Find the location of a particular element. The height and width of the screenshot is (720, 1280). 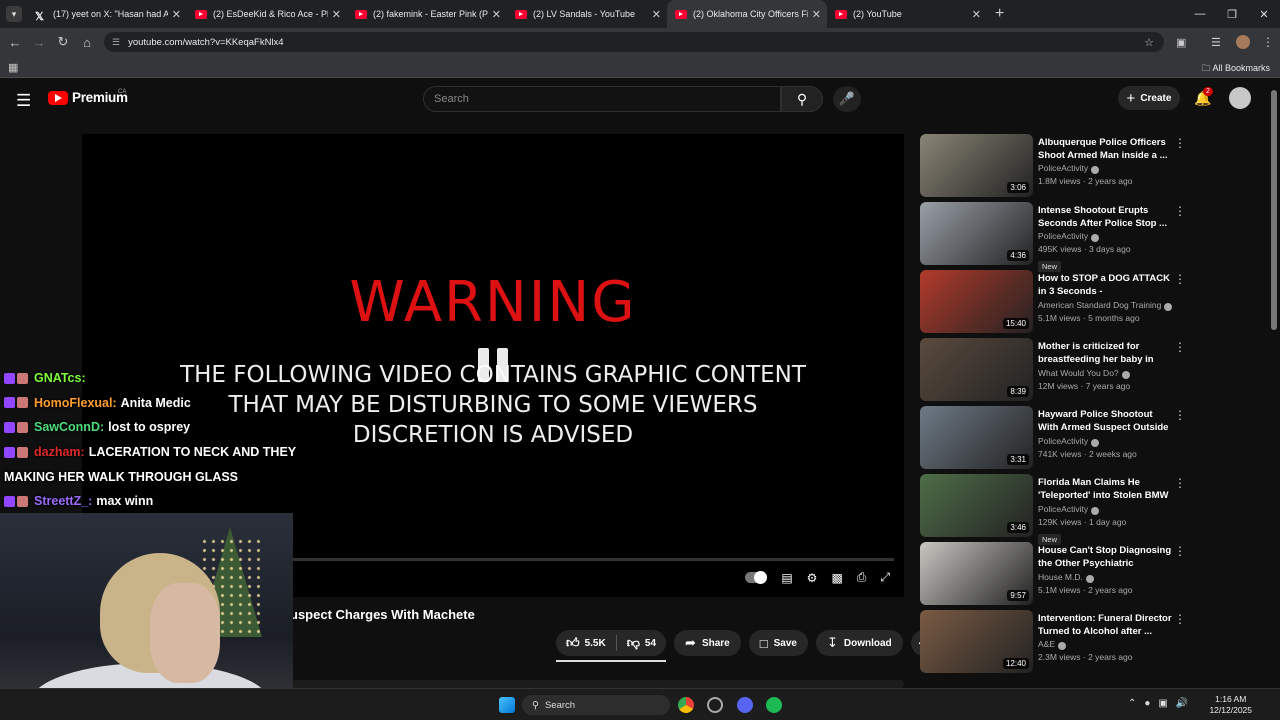

autoplay-toggle is located at coordinates (756, 577).